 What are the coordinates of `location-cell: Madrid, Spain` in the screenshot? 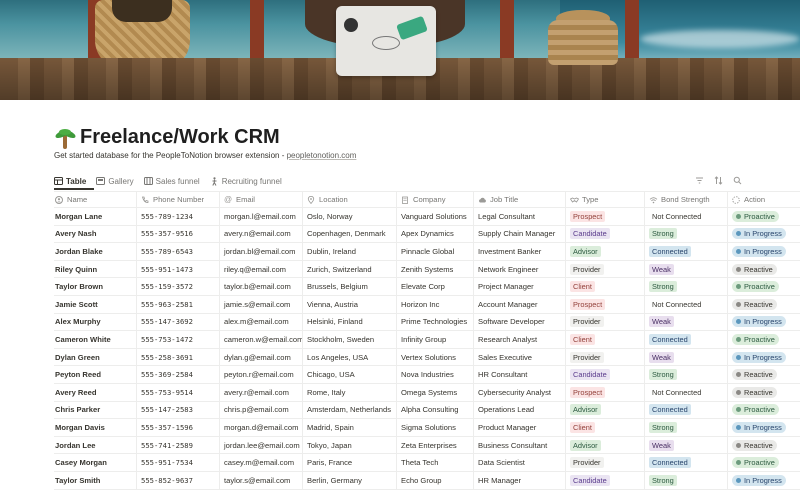 It's located at (350, 427).